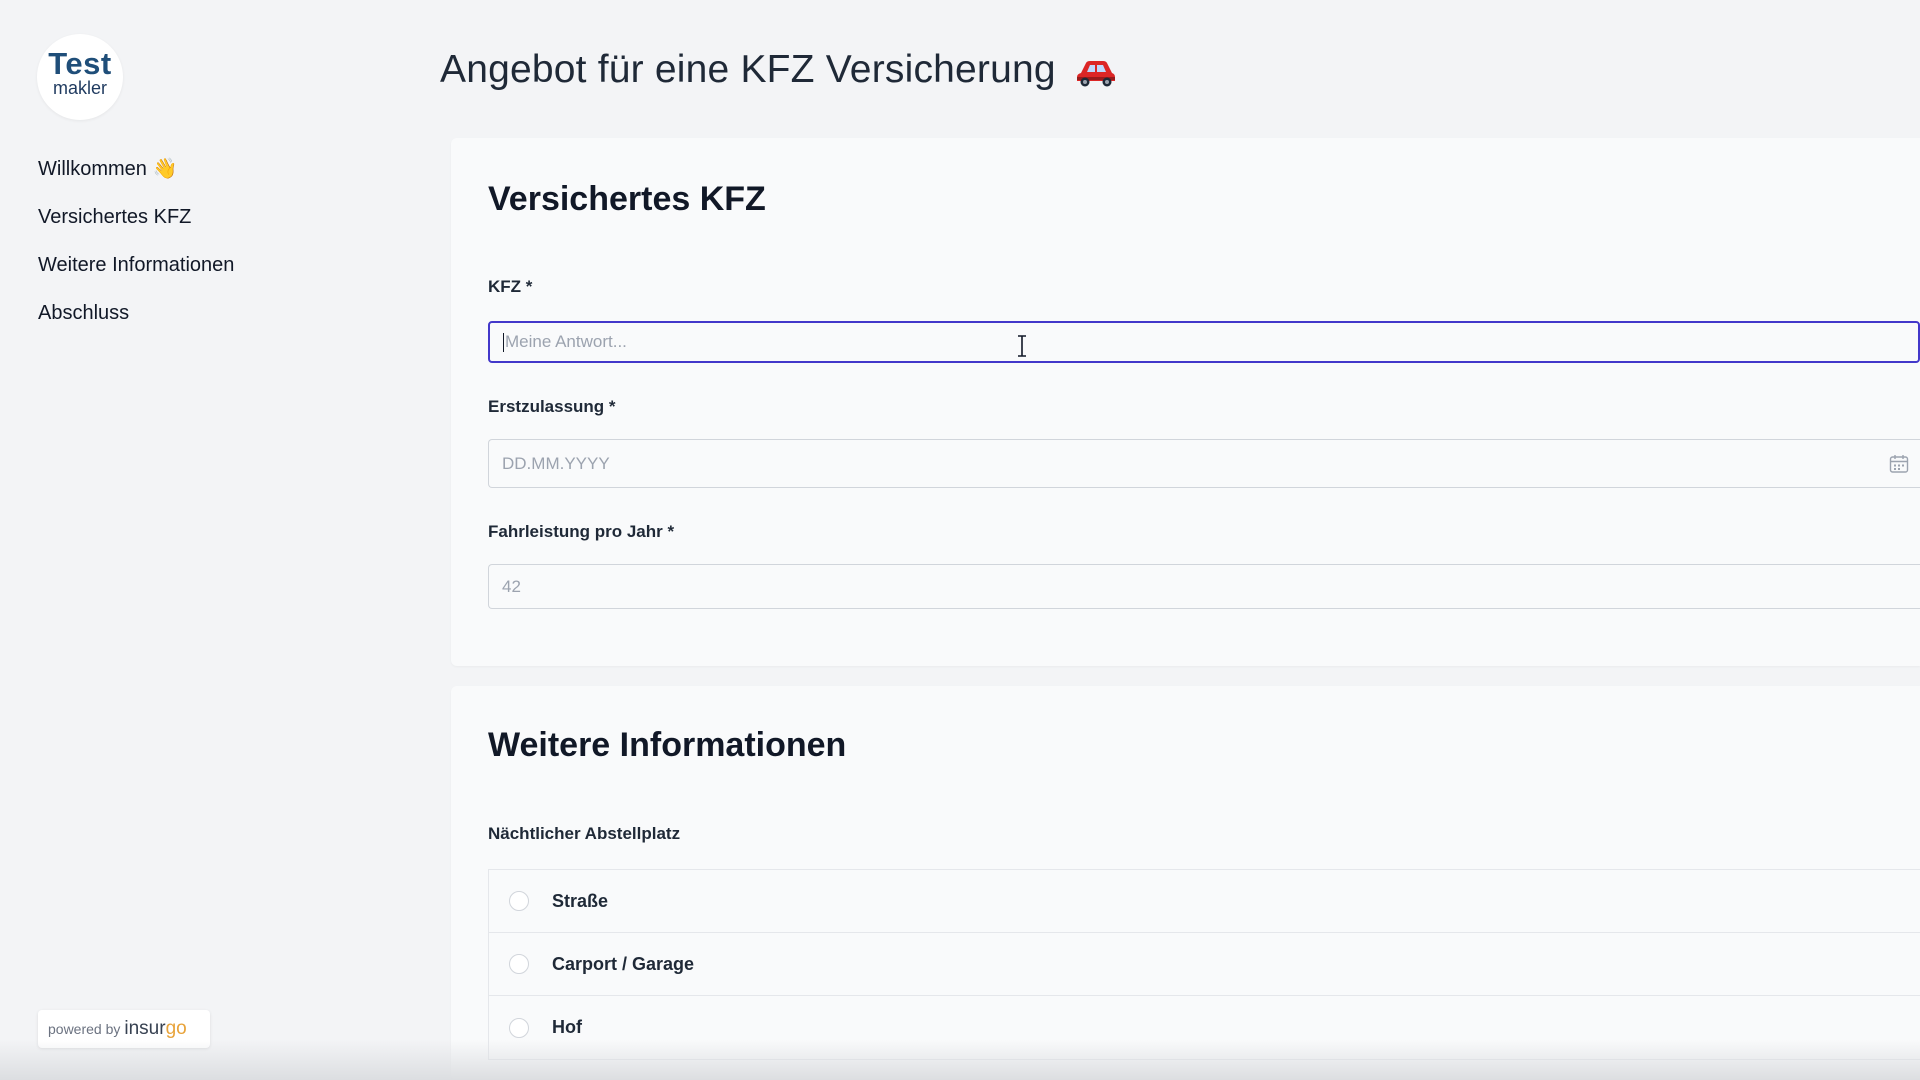 The width and height of the screenshot is (1920, 1080). I want to click on radio-label: Hof, so click(567, 1027).